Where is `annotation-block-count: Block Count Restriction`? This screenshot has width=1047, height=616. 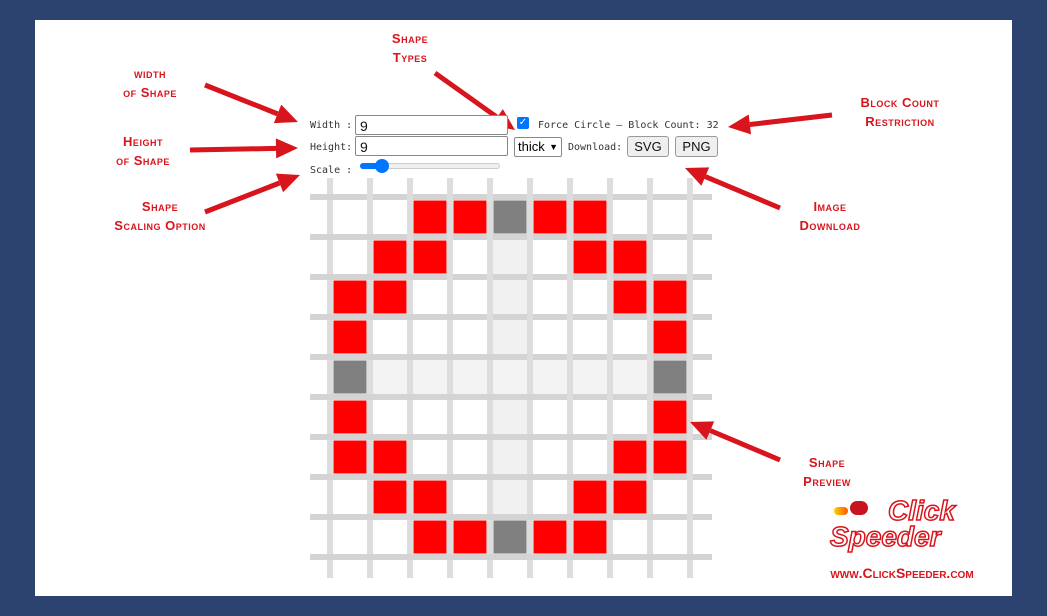 annotation-block-count: Block Count Restriction is located at coordinates (900, 112).